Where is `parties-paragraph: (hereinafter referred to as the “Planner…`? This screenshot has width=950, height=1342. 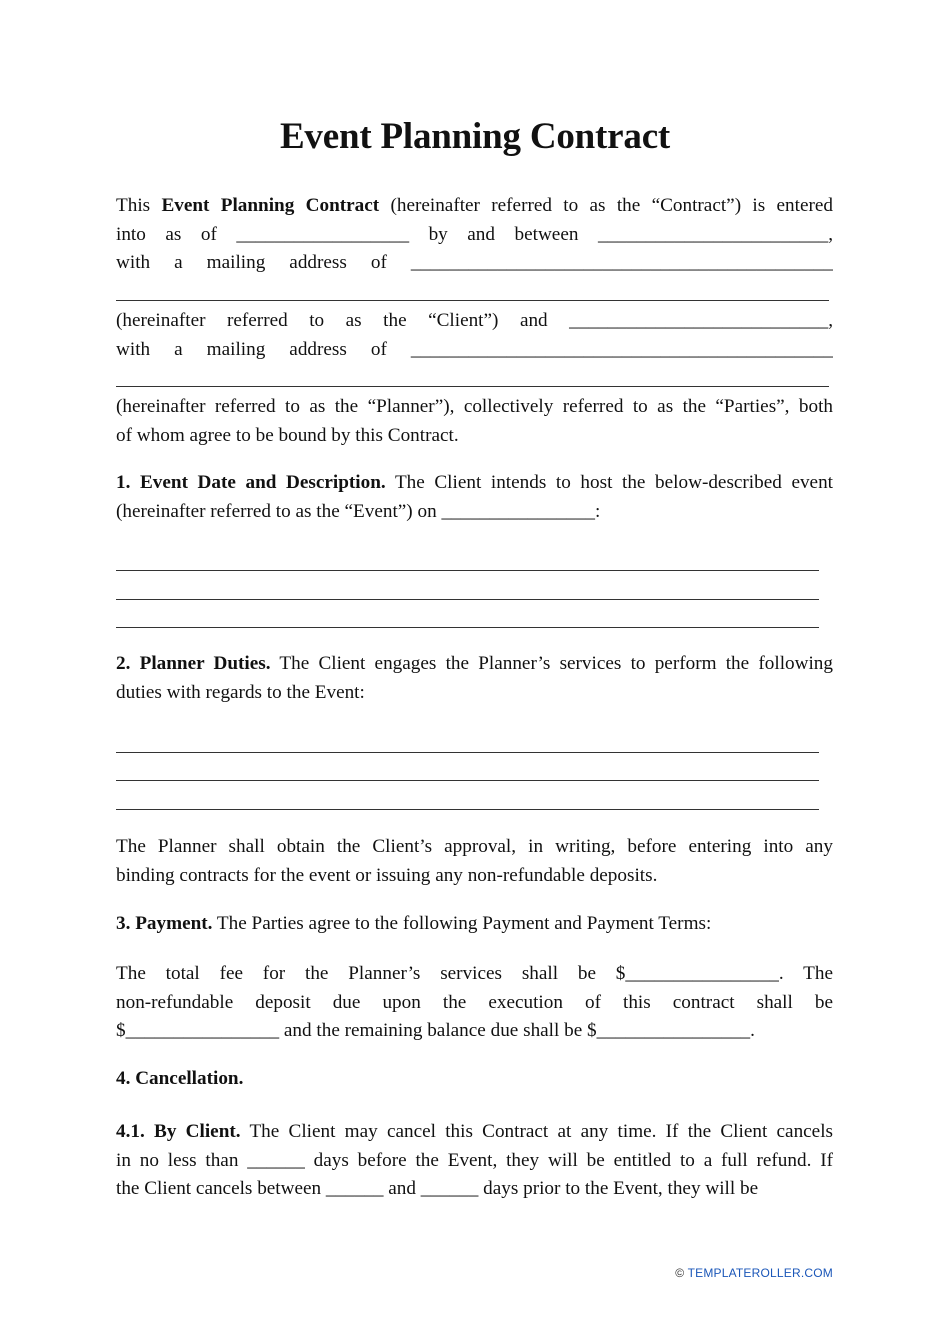
parties-paragraph: (hereinafter referred to as the “Planner… is located at coordinates (474, 421).